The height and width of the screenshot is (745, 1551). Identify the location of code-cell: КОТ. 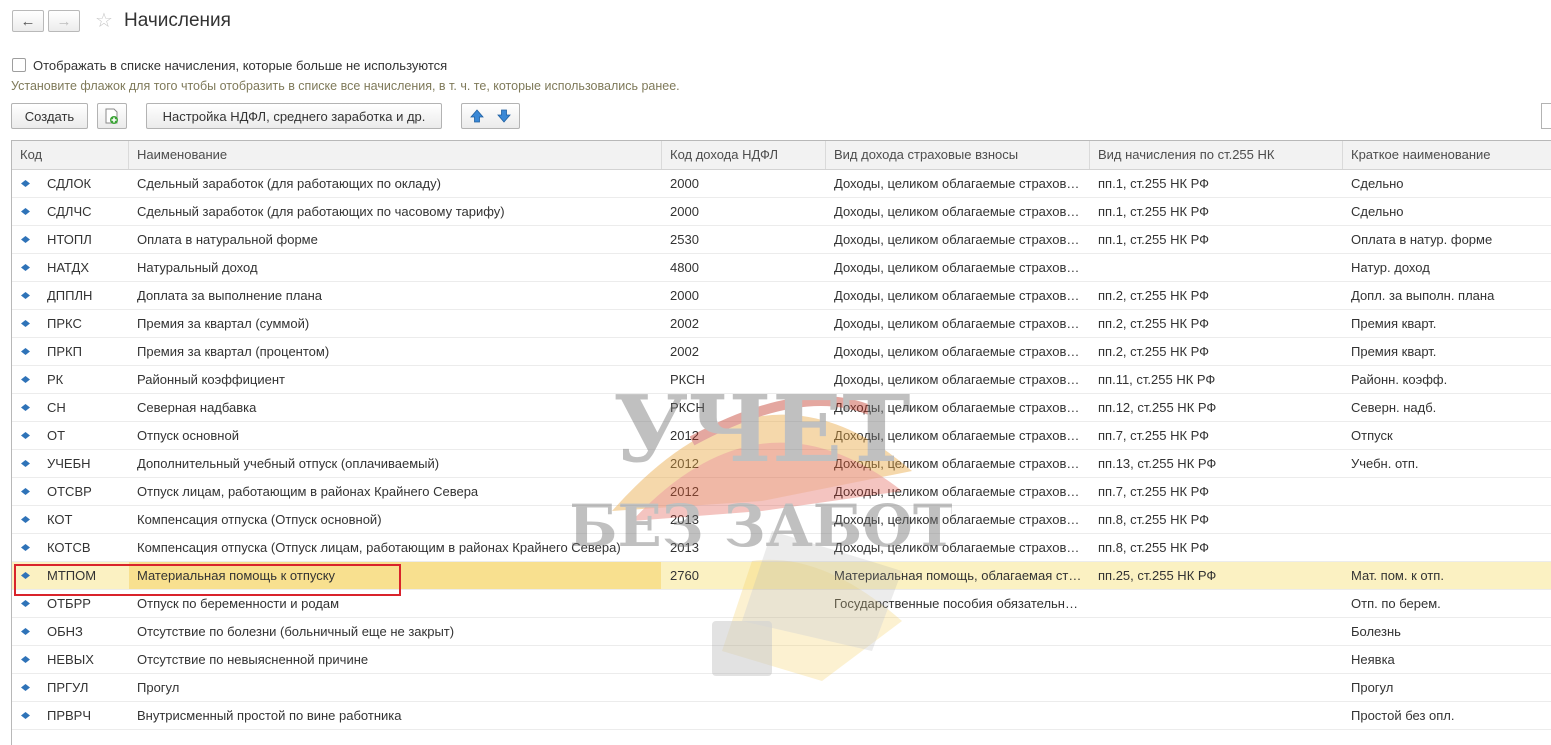
(60, 519).